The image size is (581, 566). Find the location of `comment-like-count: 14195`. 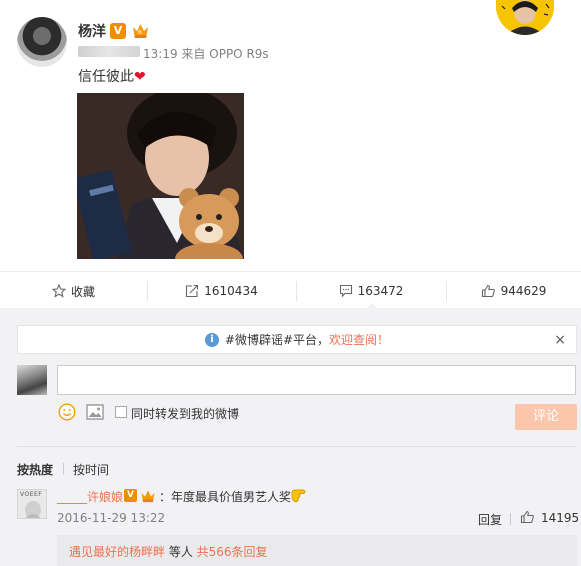

comment-like-count: 14195 is located at coordinates (560, 518).